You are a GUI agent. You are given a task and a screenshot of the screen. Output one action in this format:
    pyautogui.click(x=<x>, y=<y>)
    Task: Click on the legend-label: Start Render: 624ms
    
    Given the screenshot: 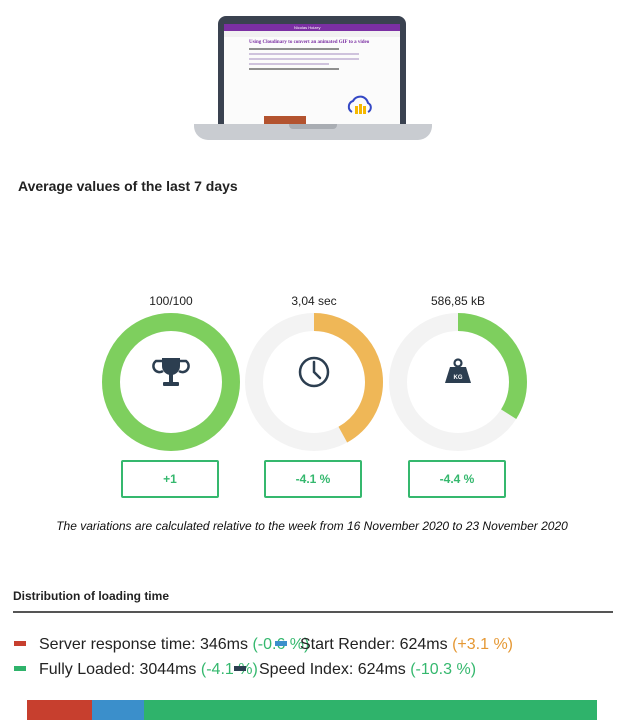 What is the action you would take?
    pyautogui.click(x=374, y=644)
    